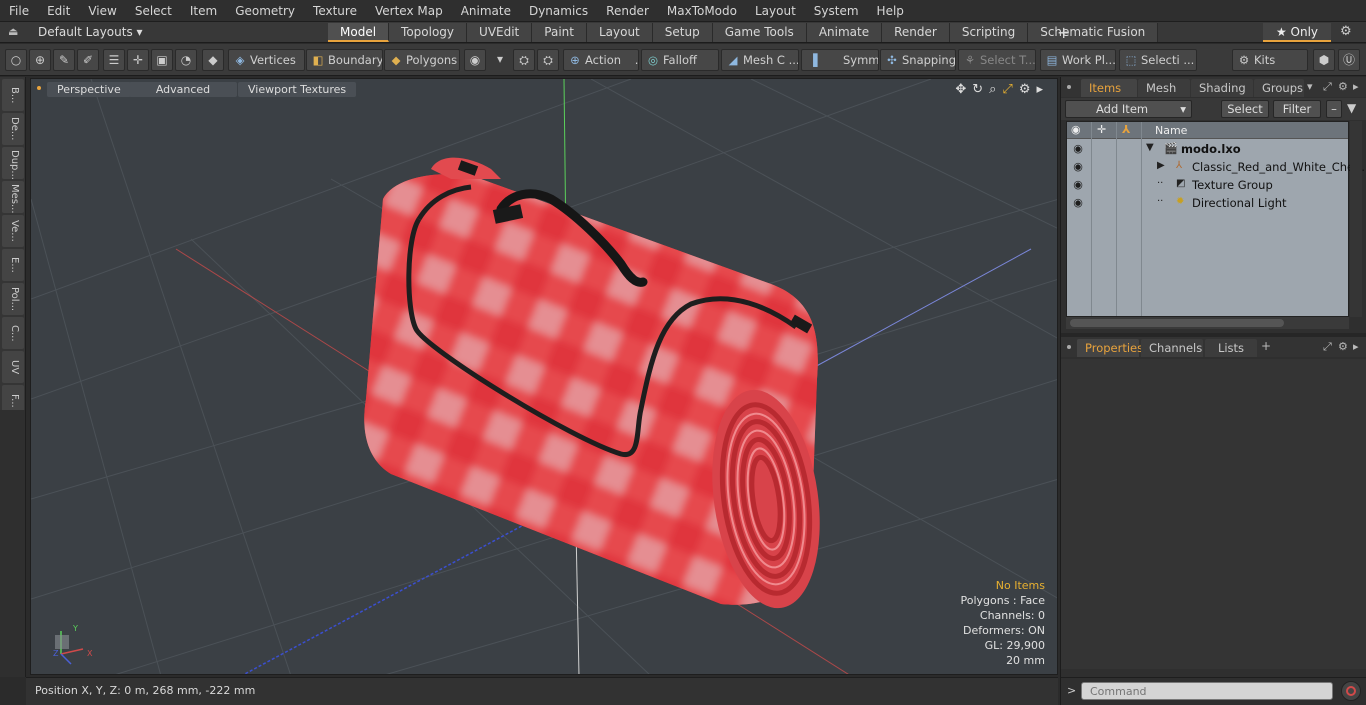  Describe the element at coordinates (266, 60) in the screenshot. I see `vertices-button: ◈ Vertices` at that location.